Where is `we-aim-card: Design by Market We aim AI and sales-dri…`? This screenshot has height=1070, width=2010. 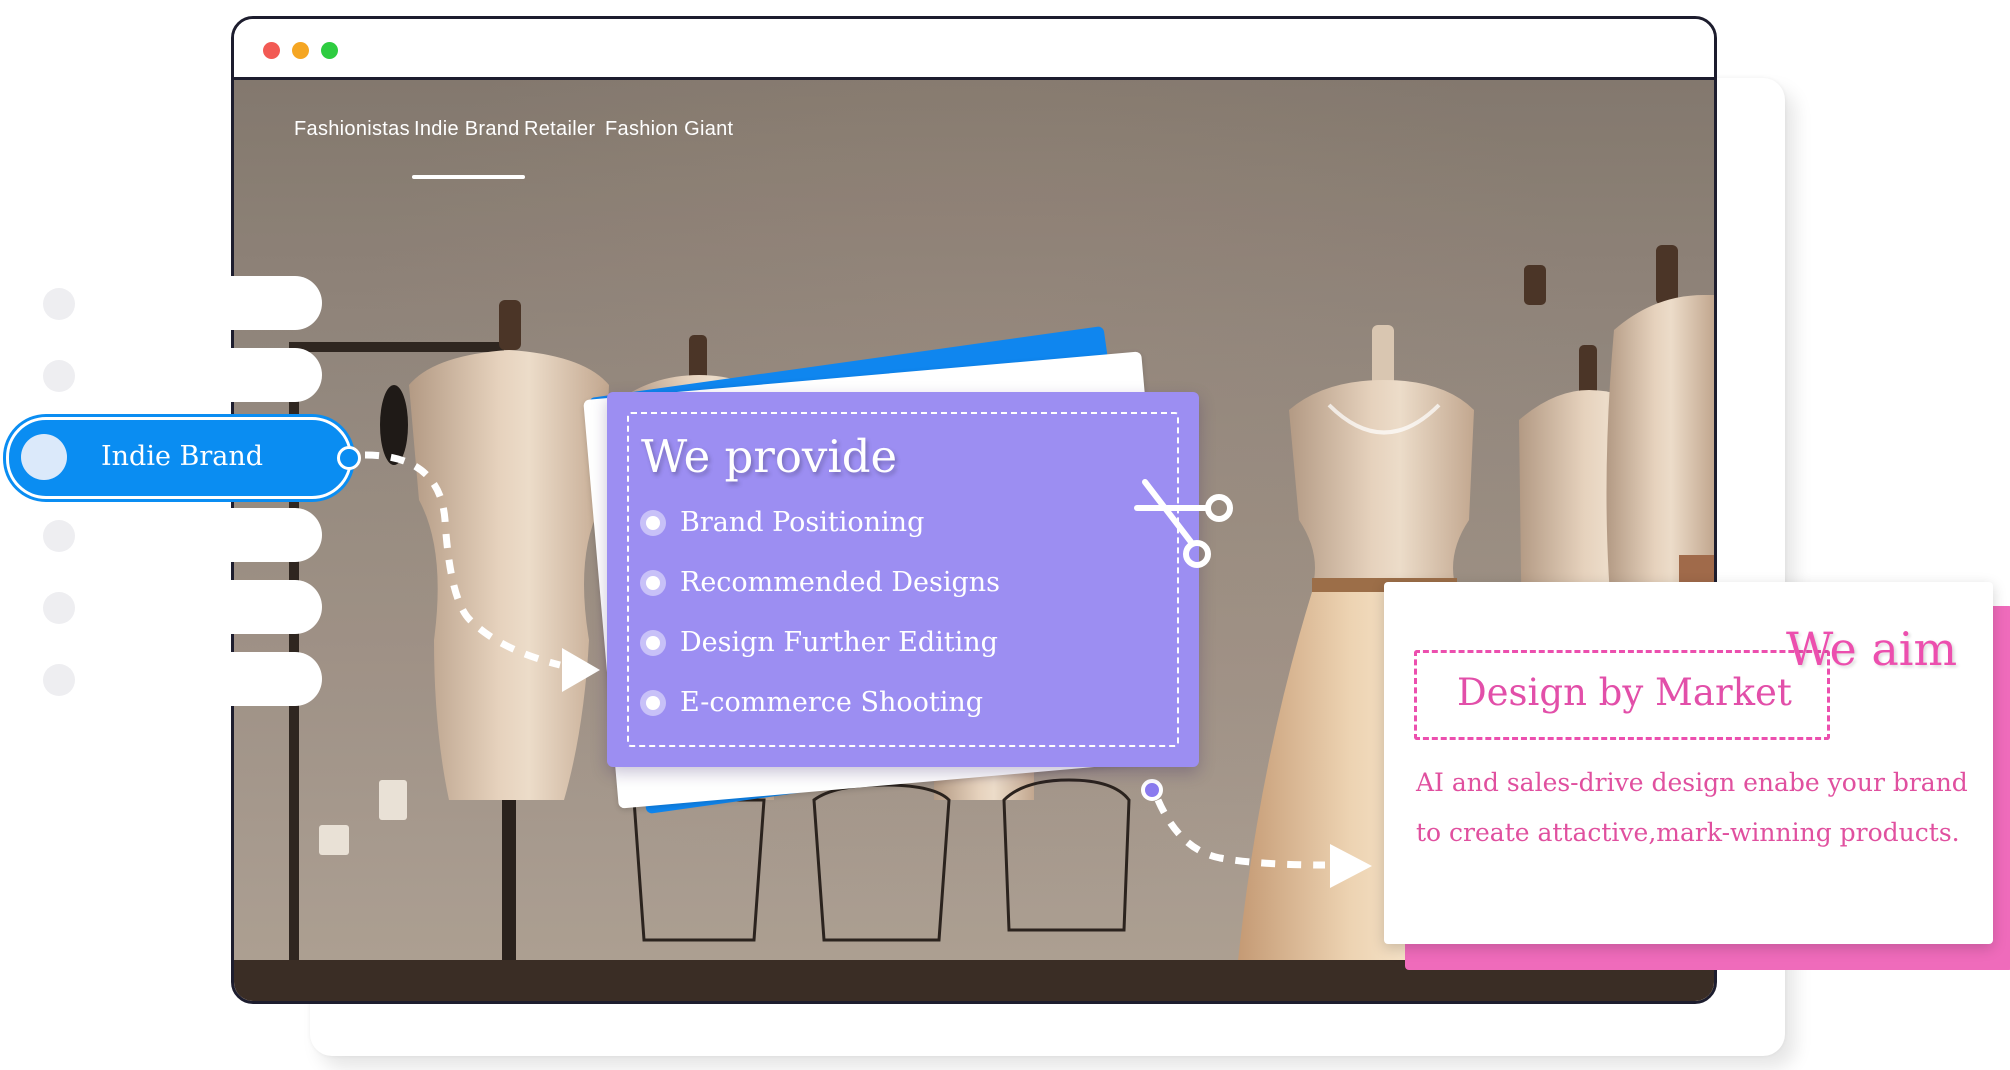 we-aim-card: Design by Market We aim AI and sales-dri… is located at coordinates (1688, 763).